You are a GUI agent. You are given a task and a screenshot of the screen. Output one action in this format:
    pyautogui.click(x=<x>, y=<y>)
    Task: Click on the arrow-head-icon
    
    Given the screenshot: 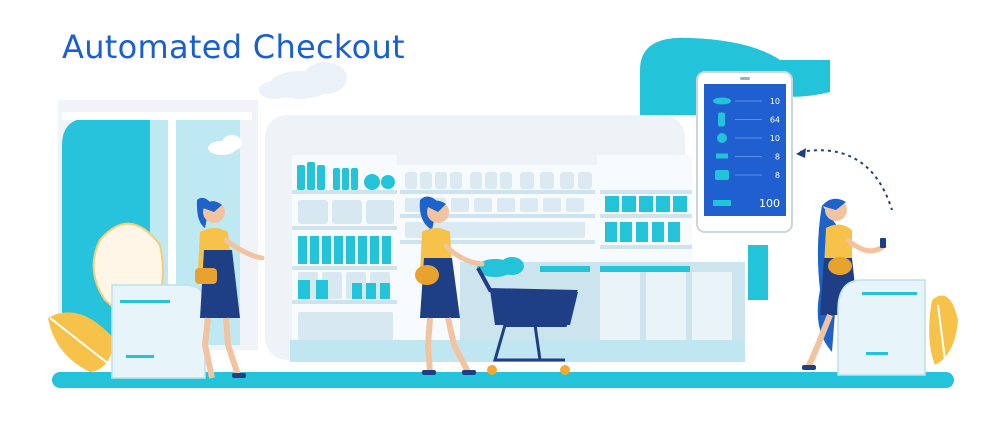 What is the action you would take?
    pyautogui.click(x=801, y=153)
    